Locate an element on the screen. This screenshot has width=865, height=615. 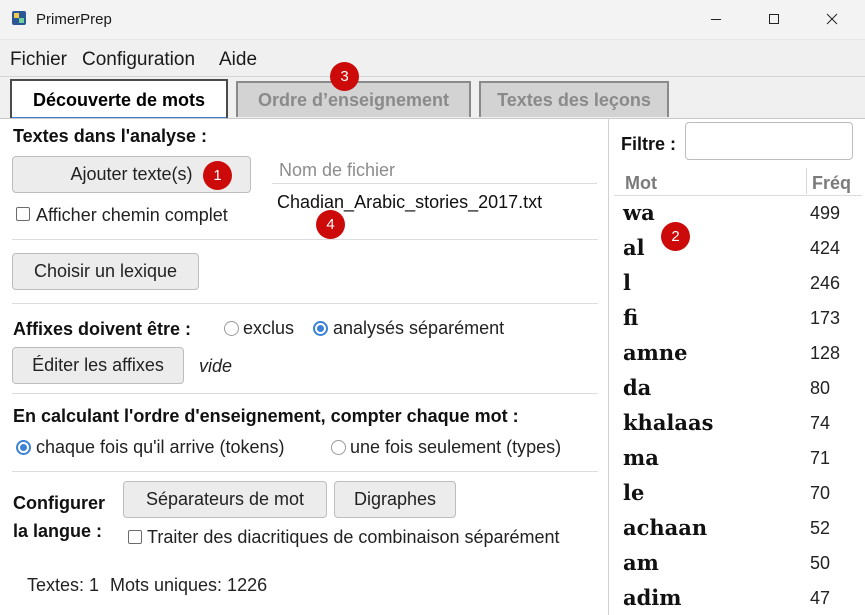
word-list-row: achaan 52 is located at coordinates (738, 529).